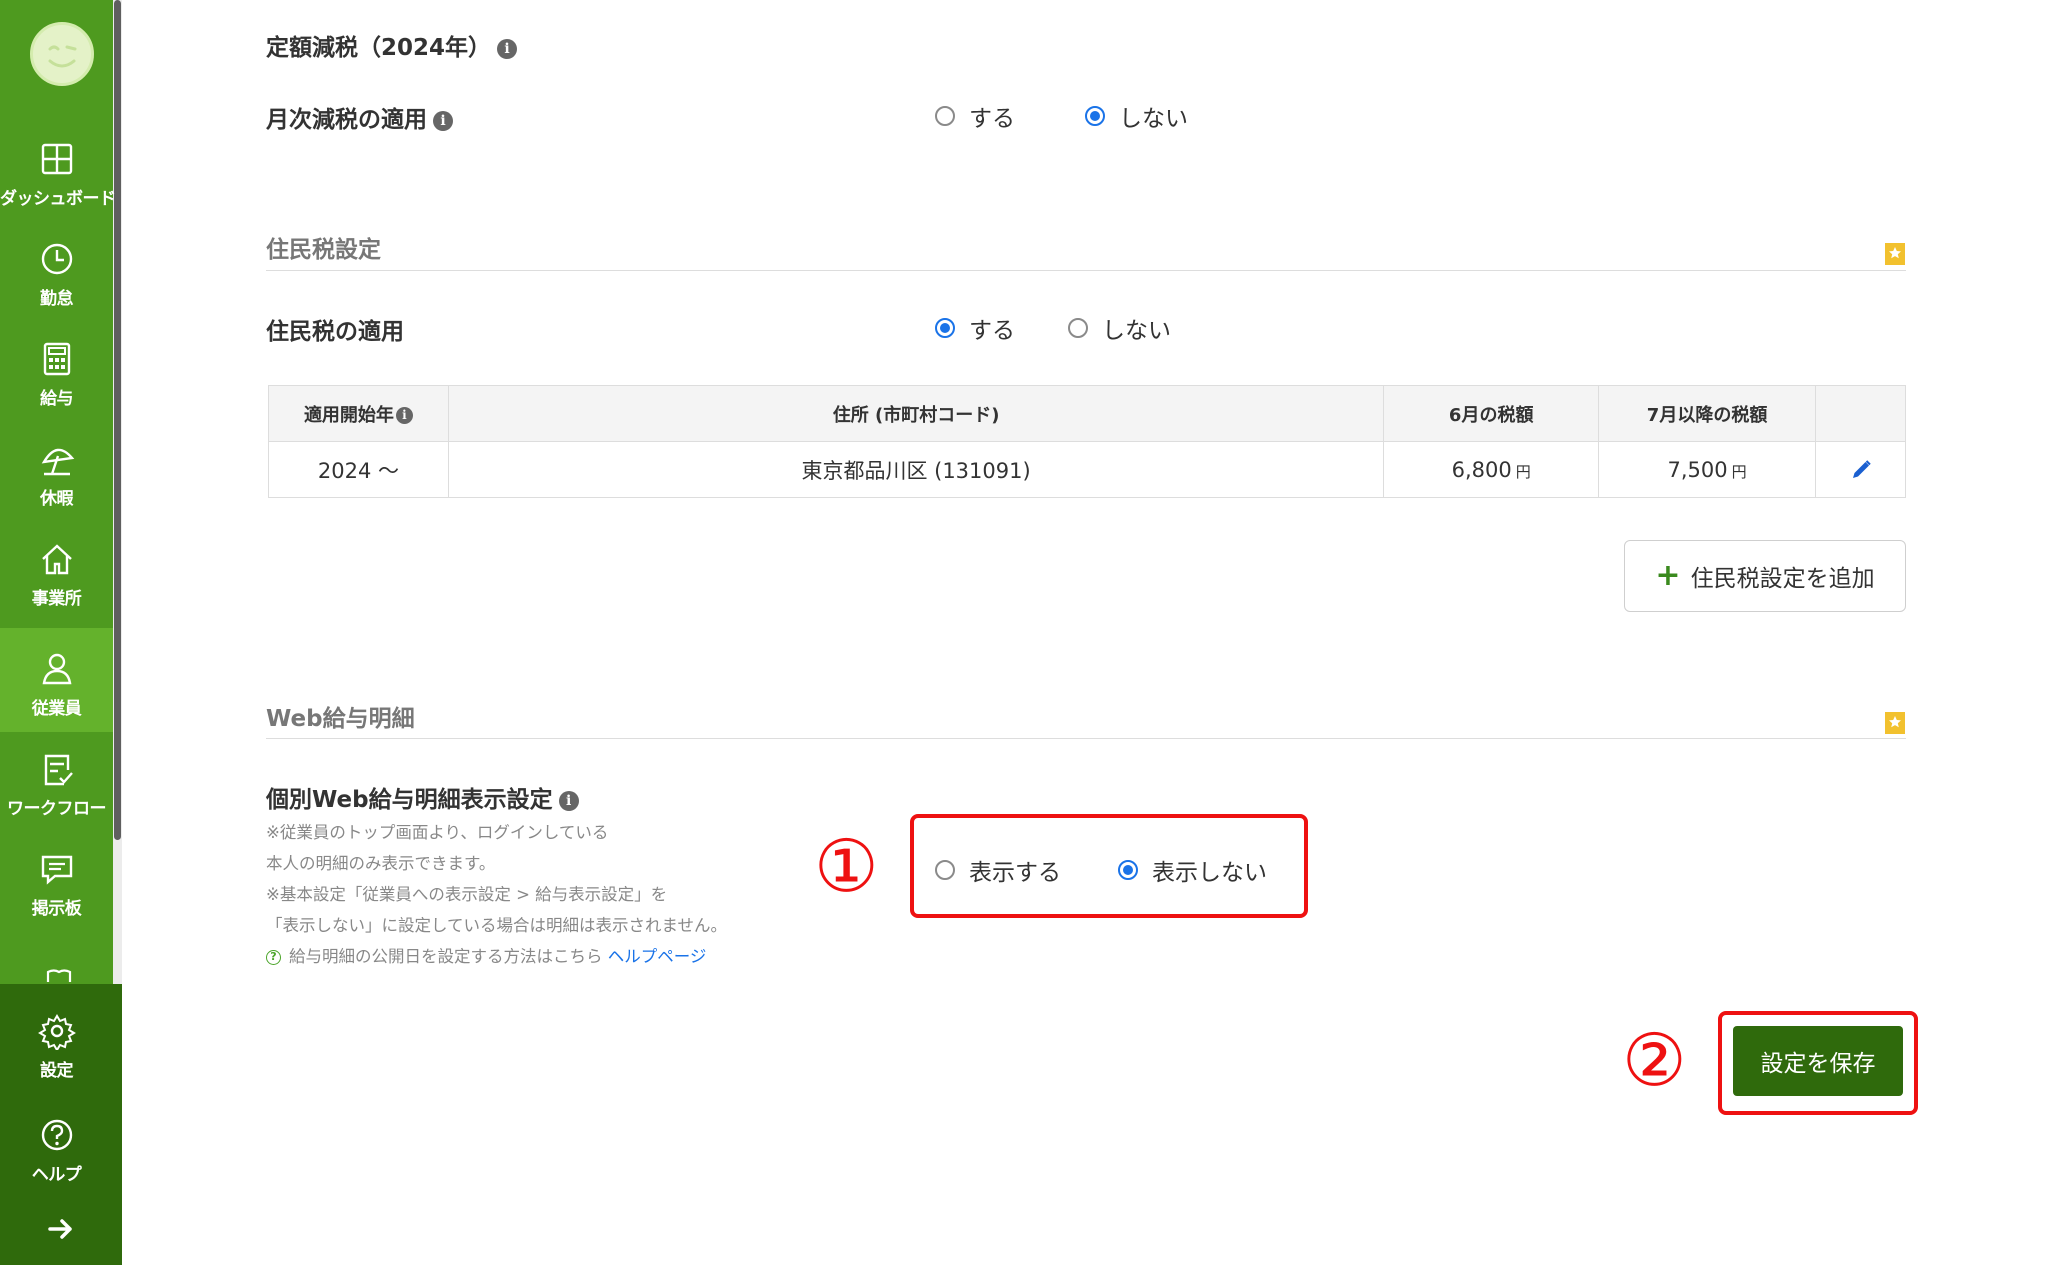  I want to click on sidebar-item-office: 事業所, so click(56, 570).